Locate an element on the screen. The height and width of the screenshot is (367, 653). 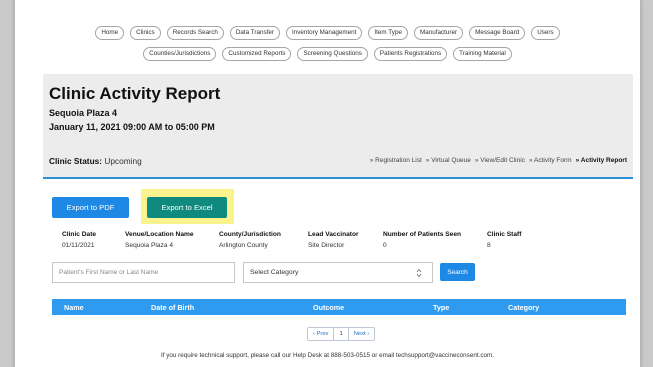
info-venue: Venue/Location Name Sequoia Plaza 4 is located at coordinates (159, 240).